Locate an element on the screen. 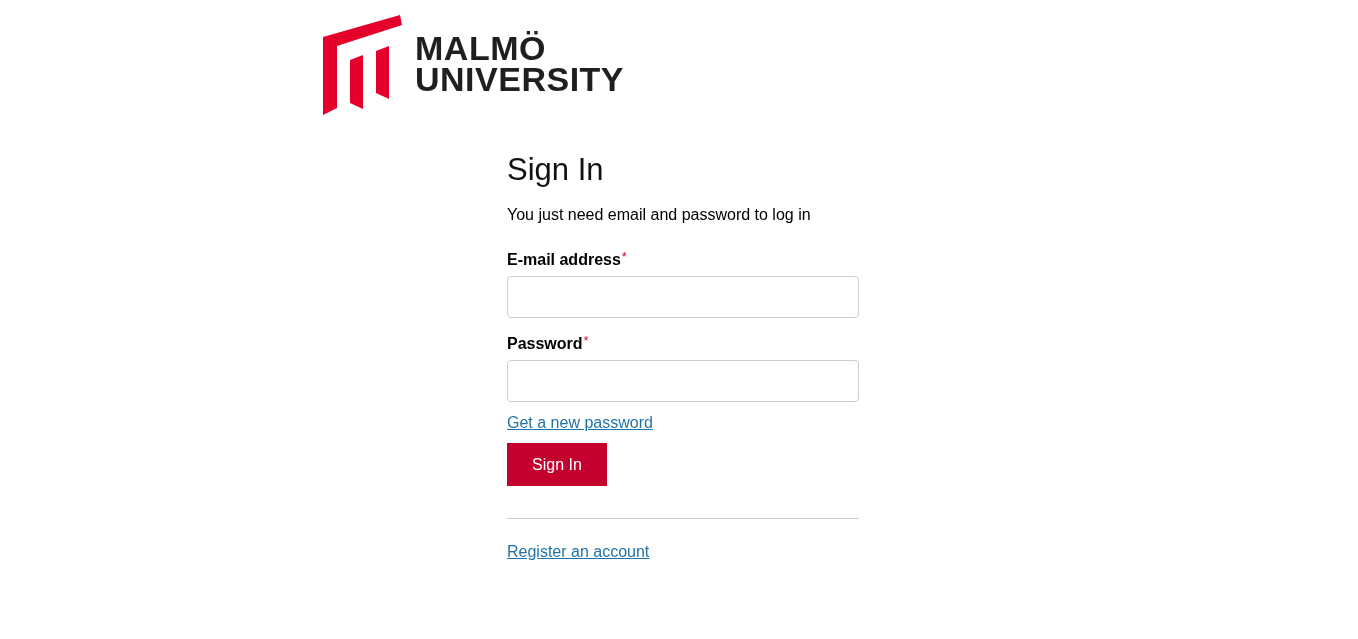 Image resolution: width=1358 pixels, height=639 pixels. field-label: E-mail address is located at coordinates (564, 260).